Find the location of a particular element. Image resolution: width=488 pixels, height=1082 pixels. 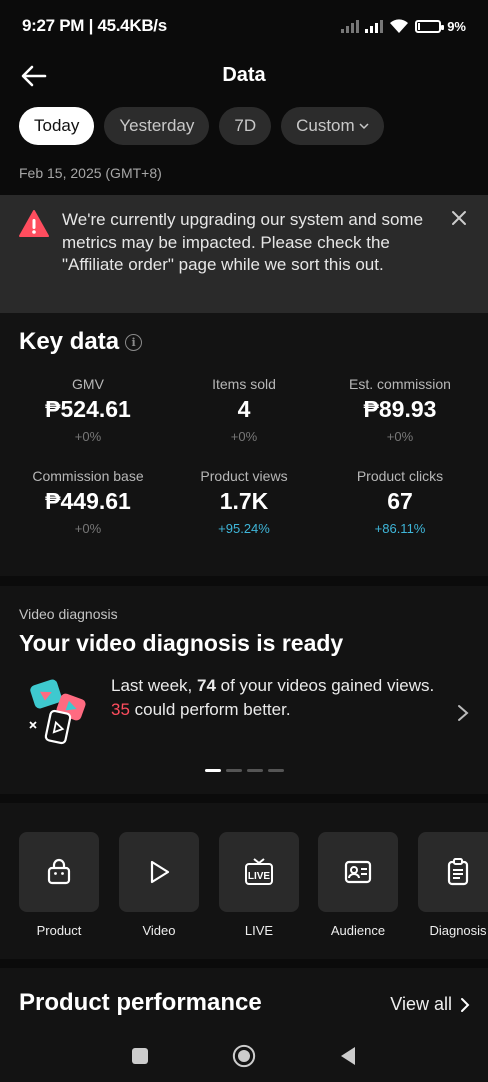

home-circle-icon is located at coordinates (244, 1056).